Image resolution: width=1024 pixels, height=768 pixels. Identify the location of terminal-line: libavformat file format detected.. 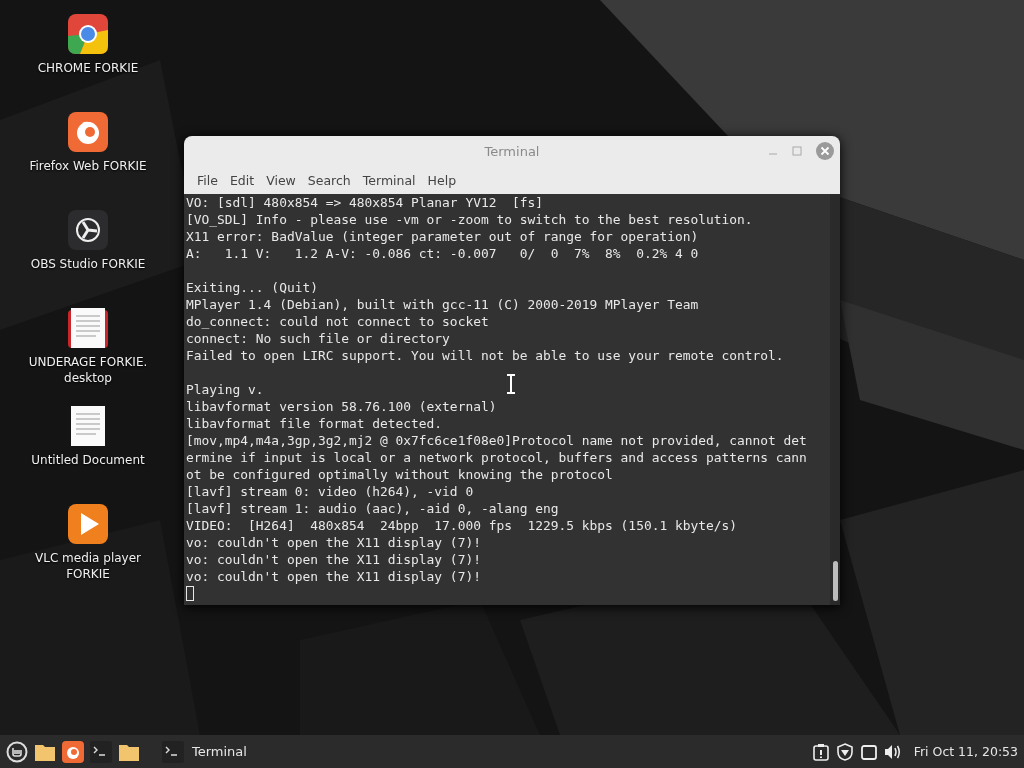
(314, 423).